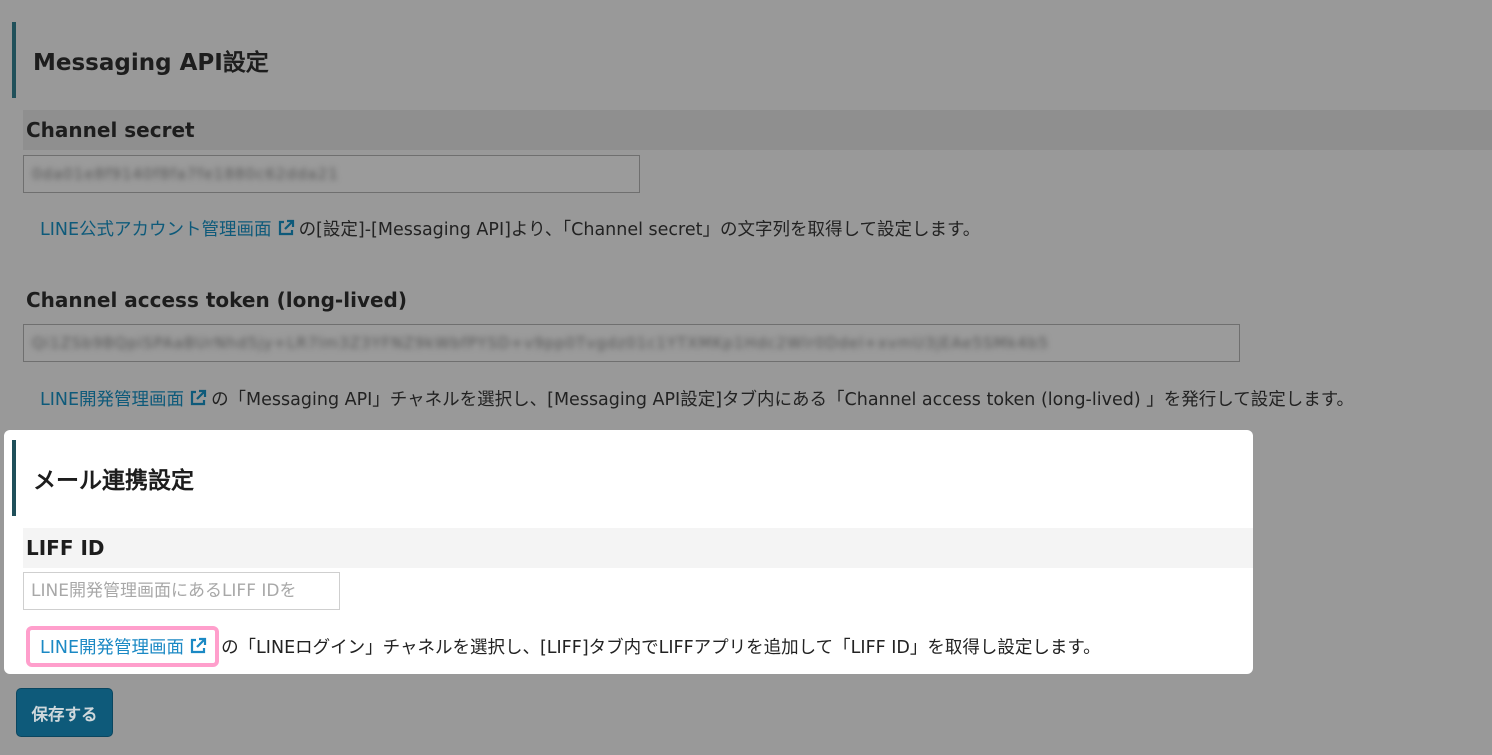 The height and width of the screenshot is (755, 1492). What do you see at coordinates (112, 647) in the screenshot?
I see `line-developers-link-2-label: LINE開発管理画面` at bounding box center [112, 647].